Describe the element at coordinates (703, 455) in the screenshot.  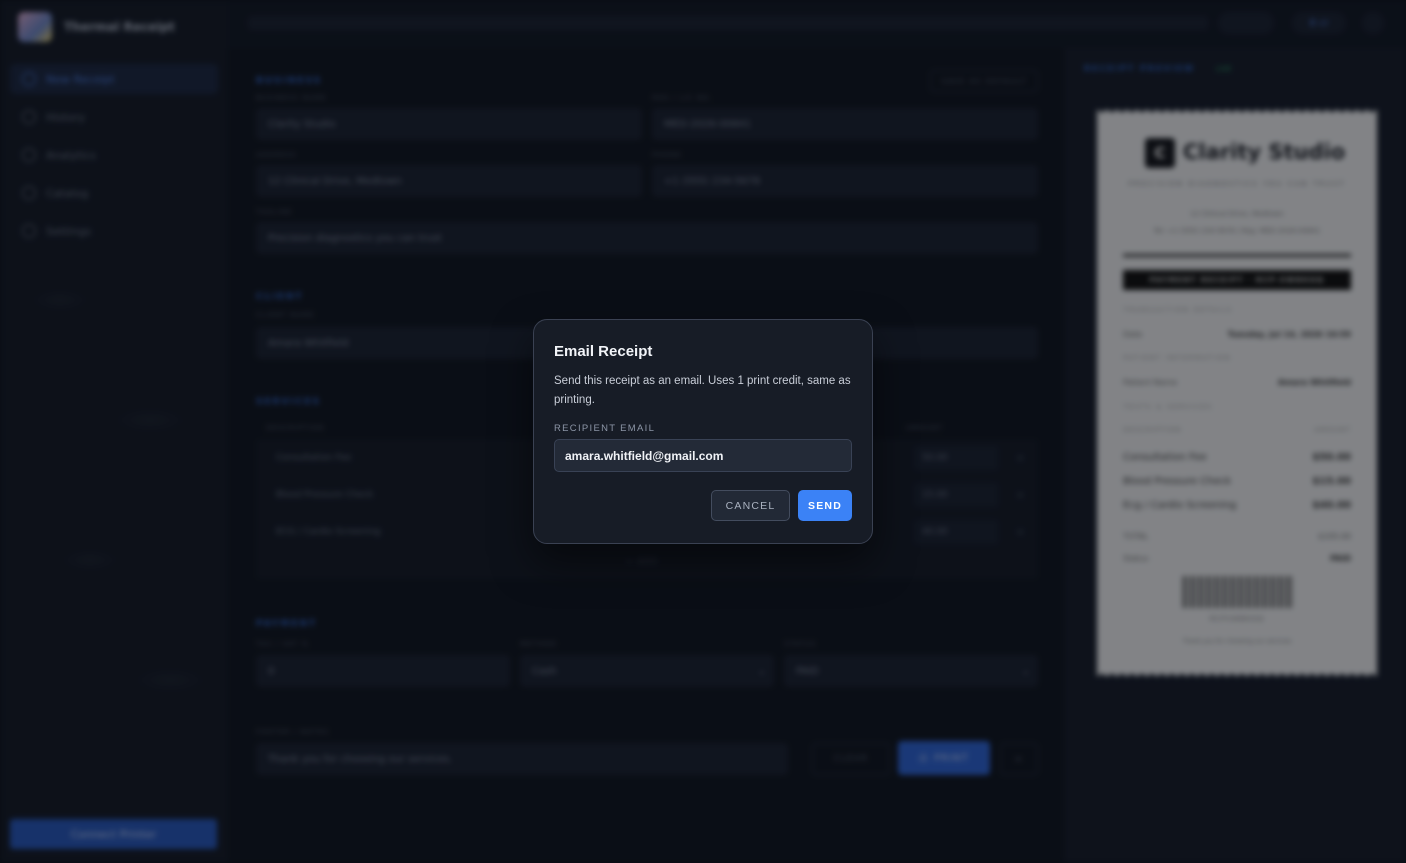
I see `recipient-email-input` at that location.